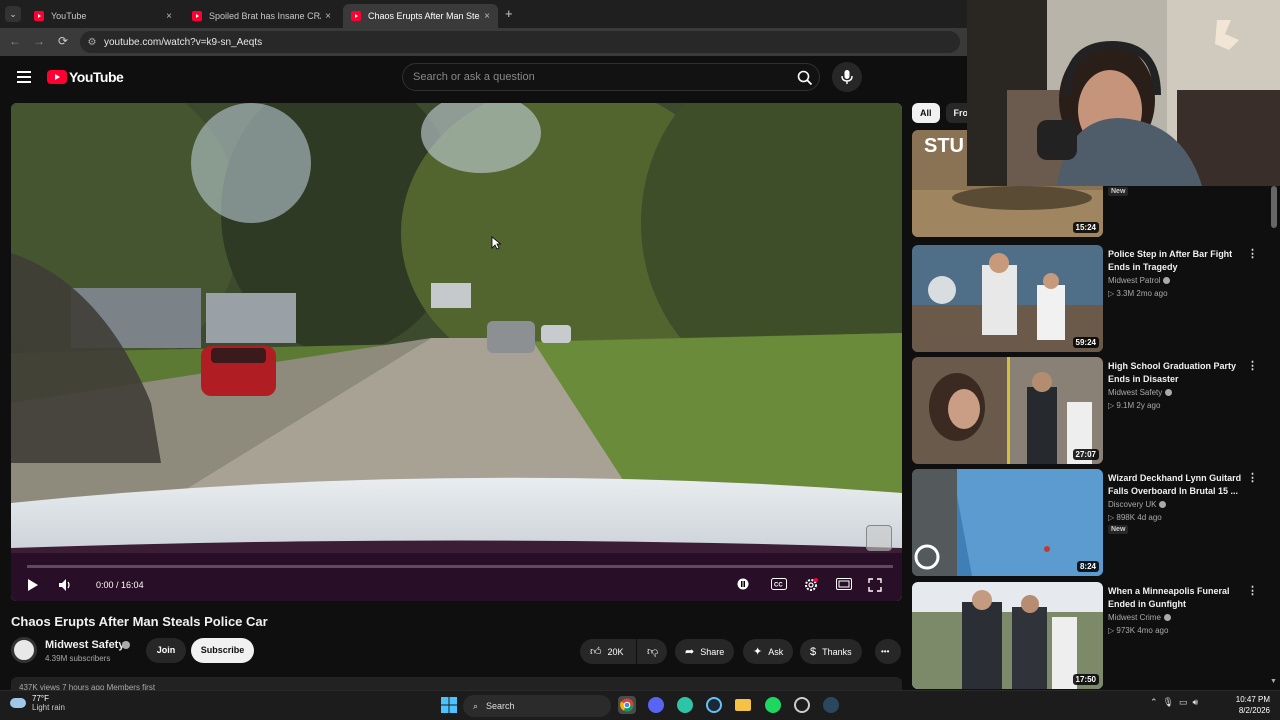 The width and height of the screenshot is (1280, 720). I want to click on back-button: ←, so click(15, 41).